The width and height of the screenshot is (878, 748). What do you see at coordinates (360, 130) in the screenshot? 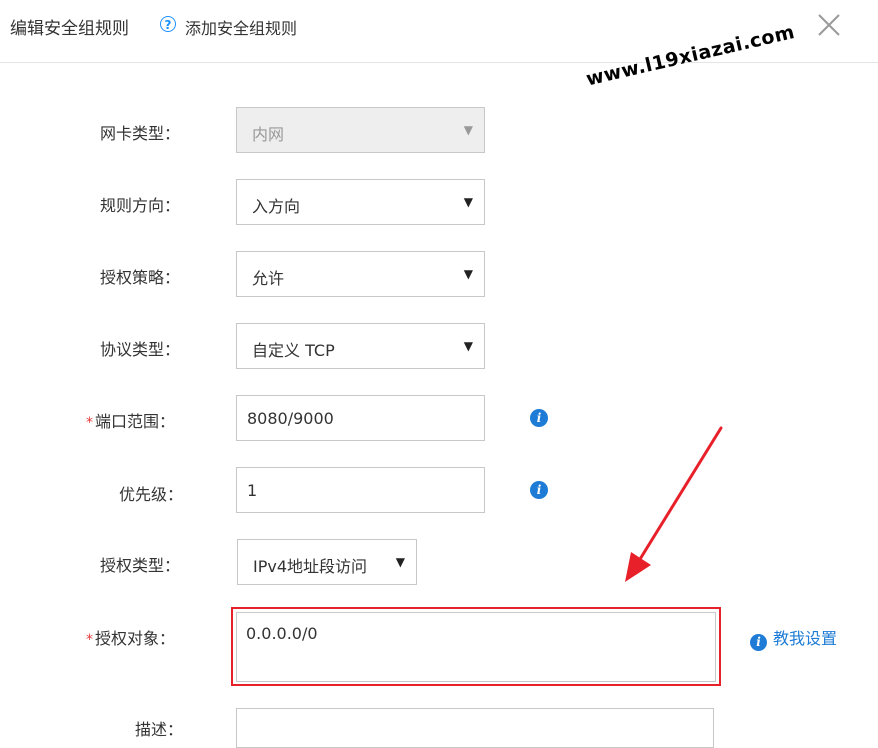
I see `nic-type-select: 内网 ▼` at bounding box center [360, 130].